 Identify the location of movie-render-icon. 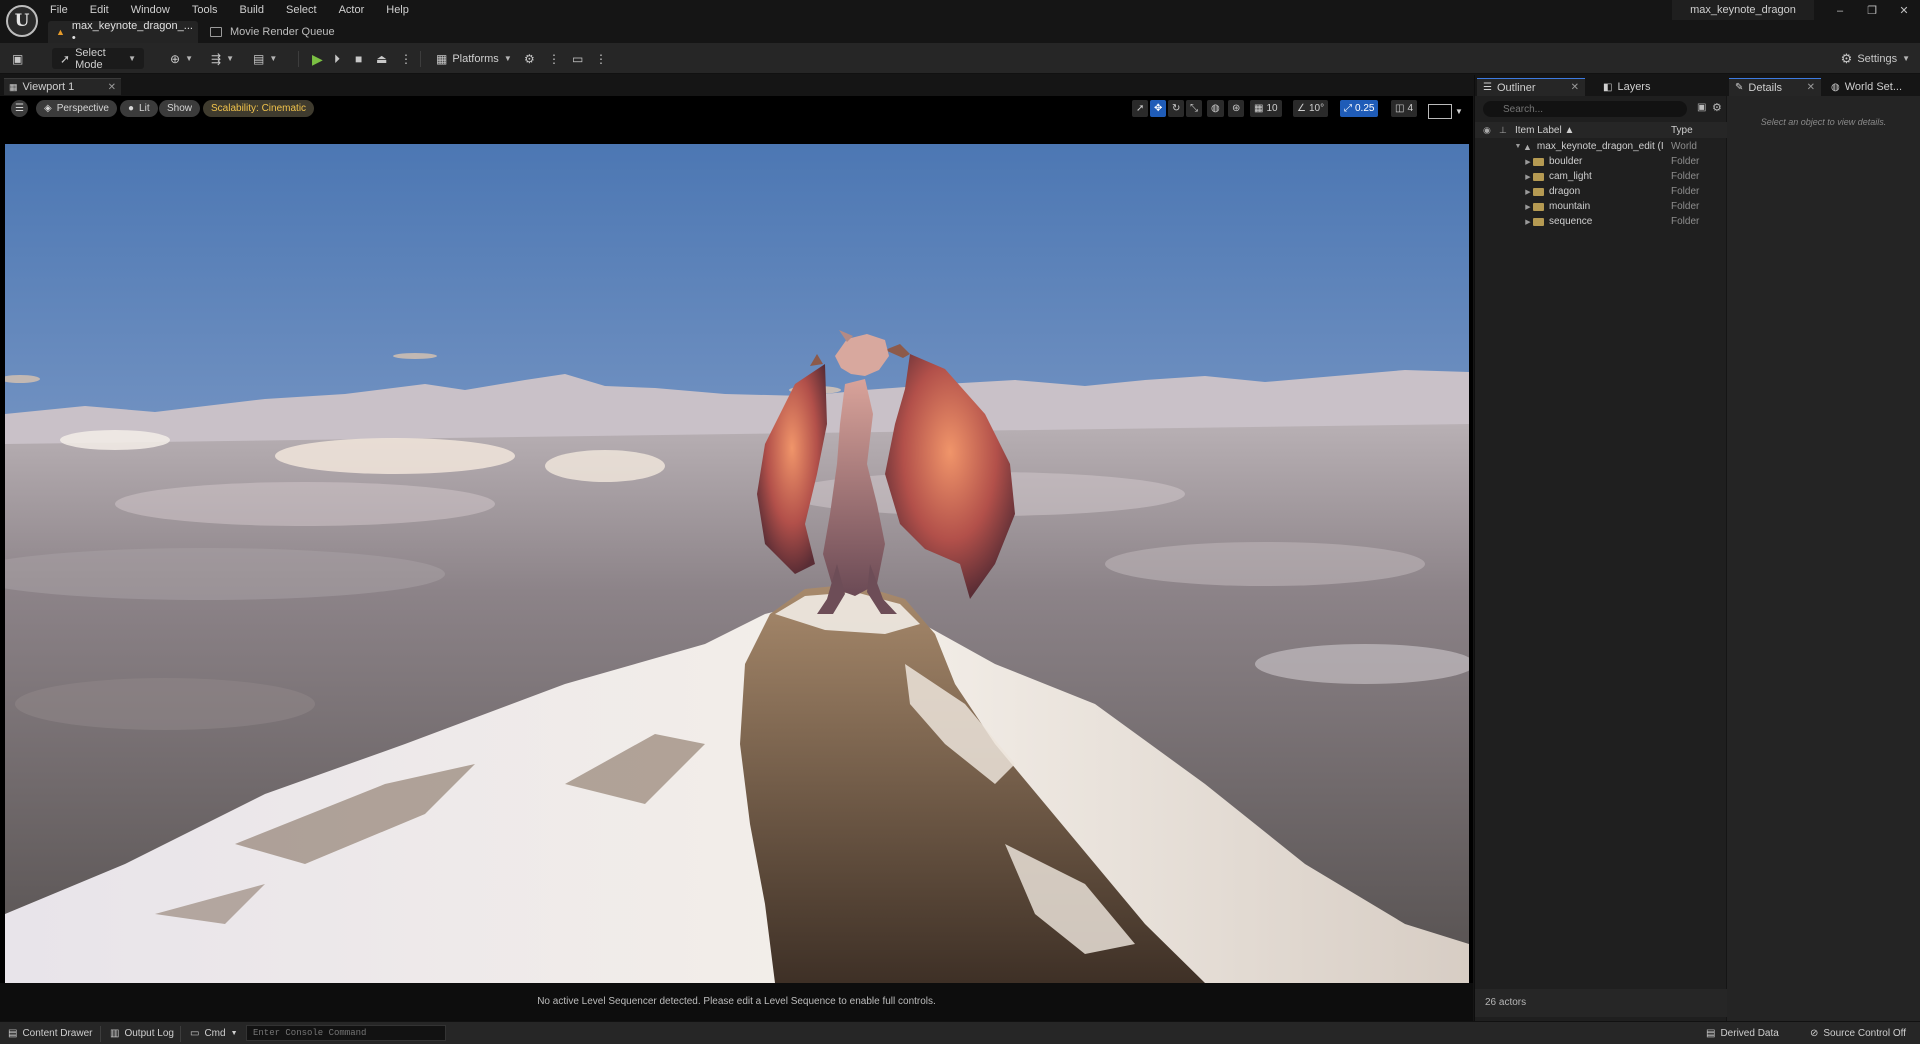
(216, 32).